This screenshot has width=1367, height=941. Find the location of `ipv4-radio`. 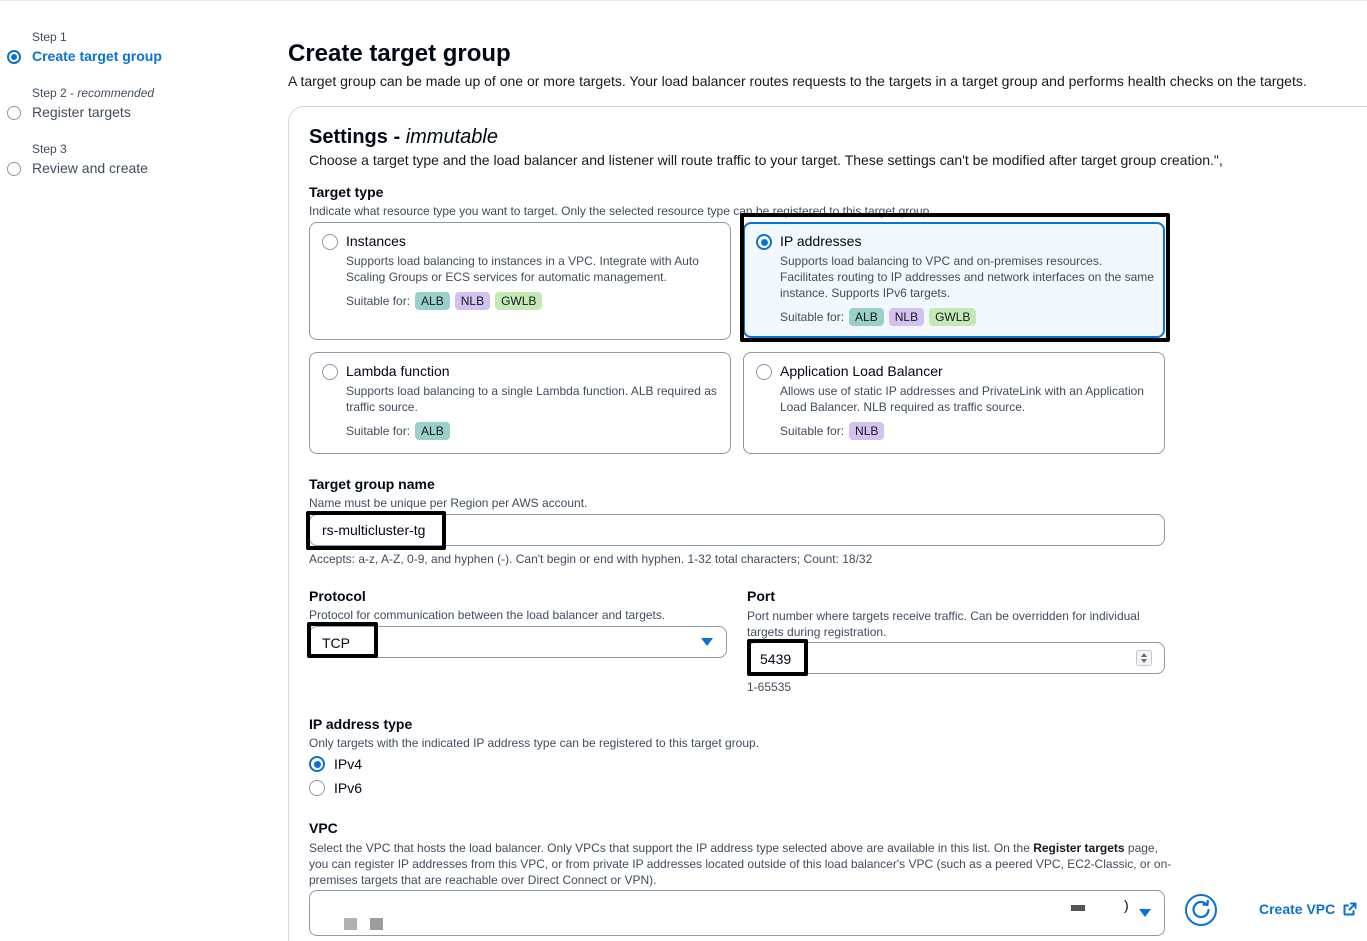

ipv4-radio is located at coordinates (317, 764).